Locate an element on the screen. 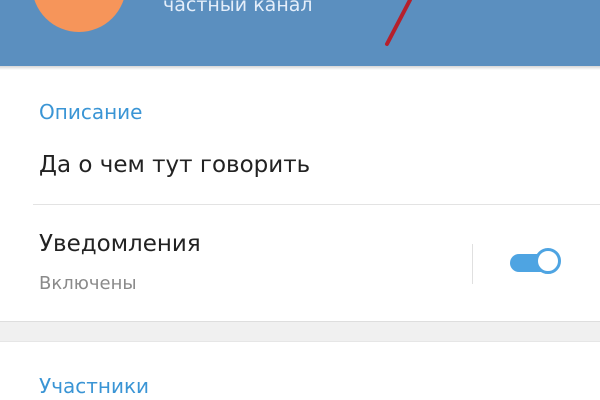  header-shadow is located at coordinates (300, 68).